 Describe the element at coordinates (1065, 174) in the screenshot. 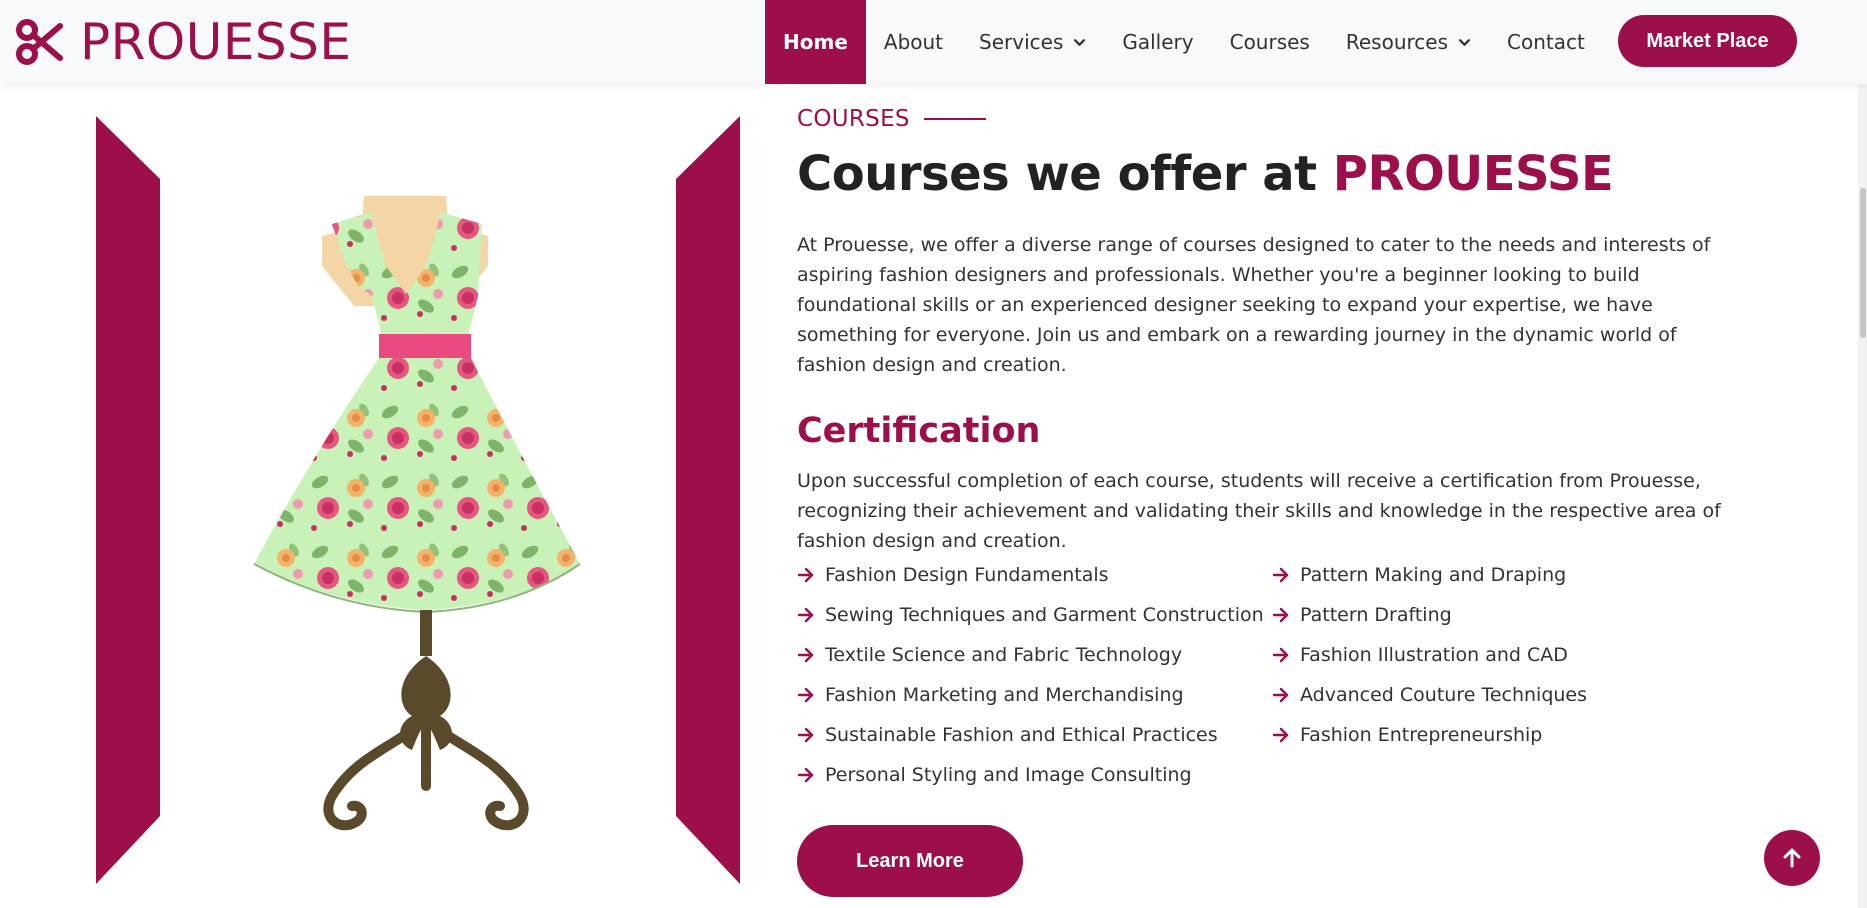

I see `heading-text: Courses we offer at` at that location.